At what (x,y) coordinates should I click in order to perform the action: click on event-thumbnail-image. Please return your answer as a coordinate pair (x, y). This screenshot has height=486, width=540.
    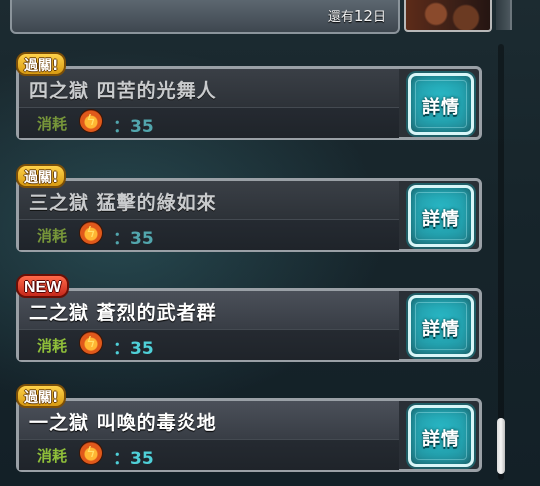
    Looking at the image, I should click on (448, 16).